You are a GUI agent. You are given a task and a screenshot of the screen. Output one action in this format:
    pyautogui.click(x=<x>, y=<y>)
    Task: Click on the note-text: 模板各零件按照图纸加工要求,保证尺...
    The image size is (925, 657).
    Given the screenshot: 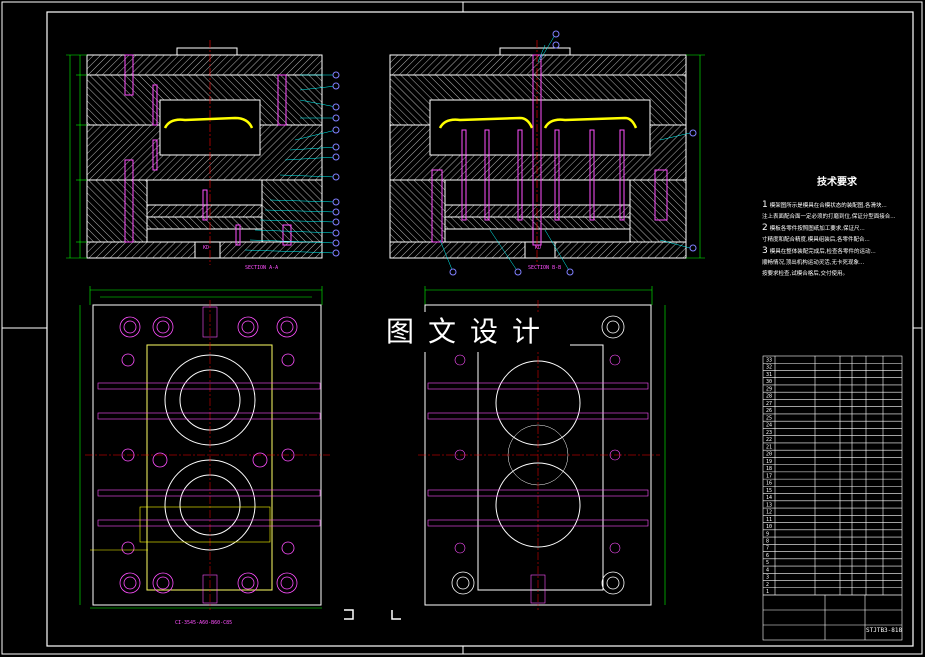 What is the action you would take?
    pyautogui.click(x=817, y=229)
    